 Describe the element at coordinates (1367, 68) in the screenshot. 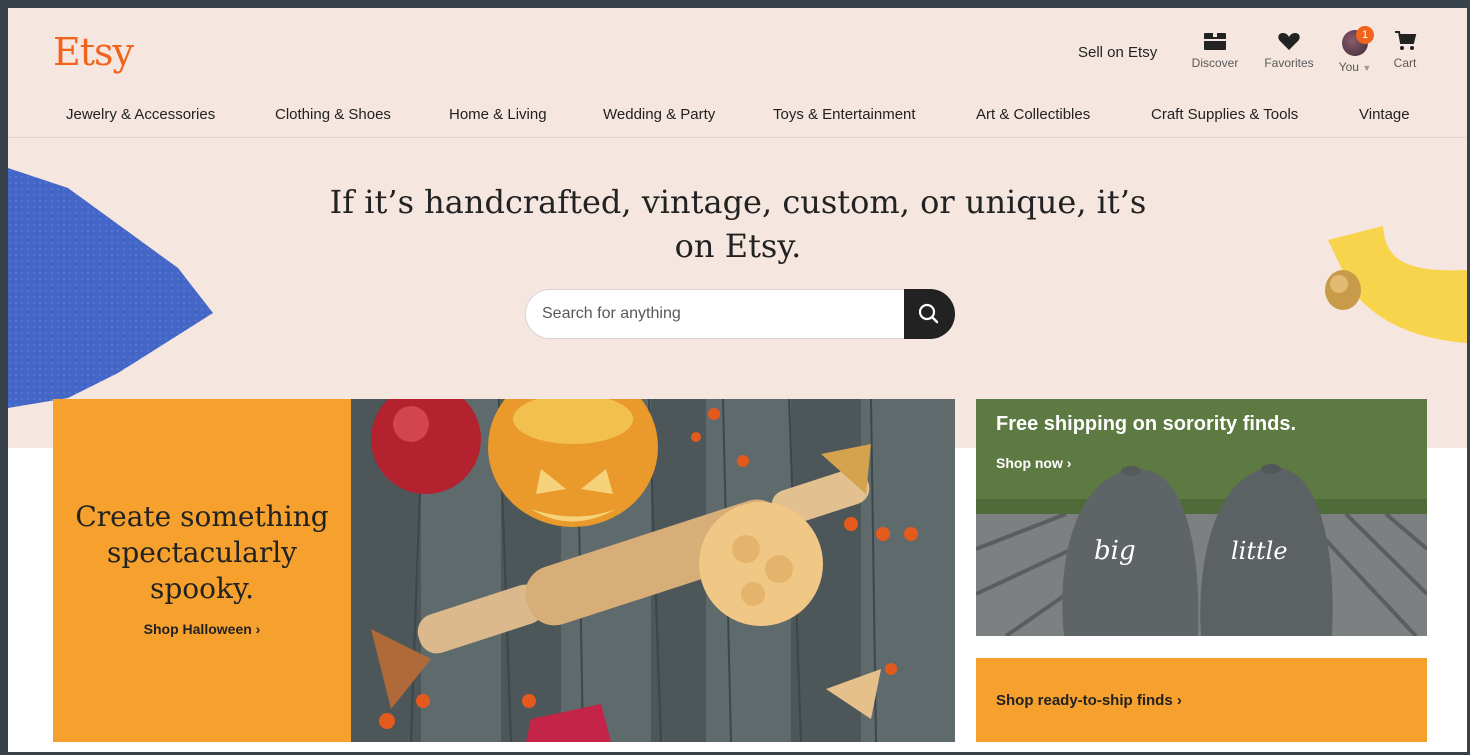

I see `chevron-down-icon: ▼` at that location.